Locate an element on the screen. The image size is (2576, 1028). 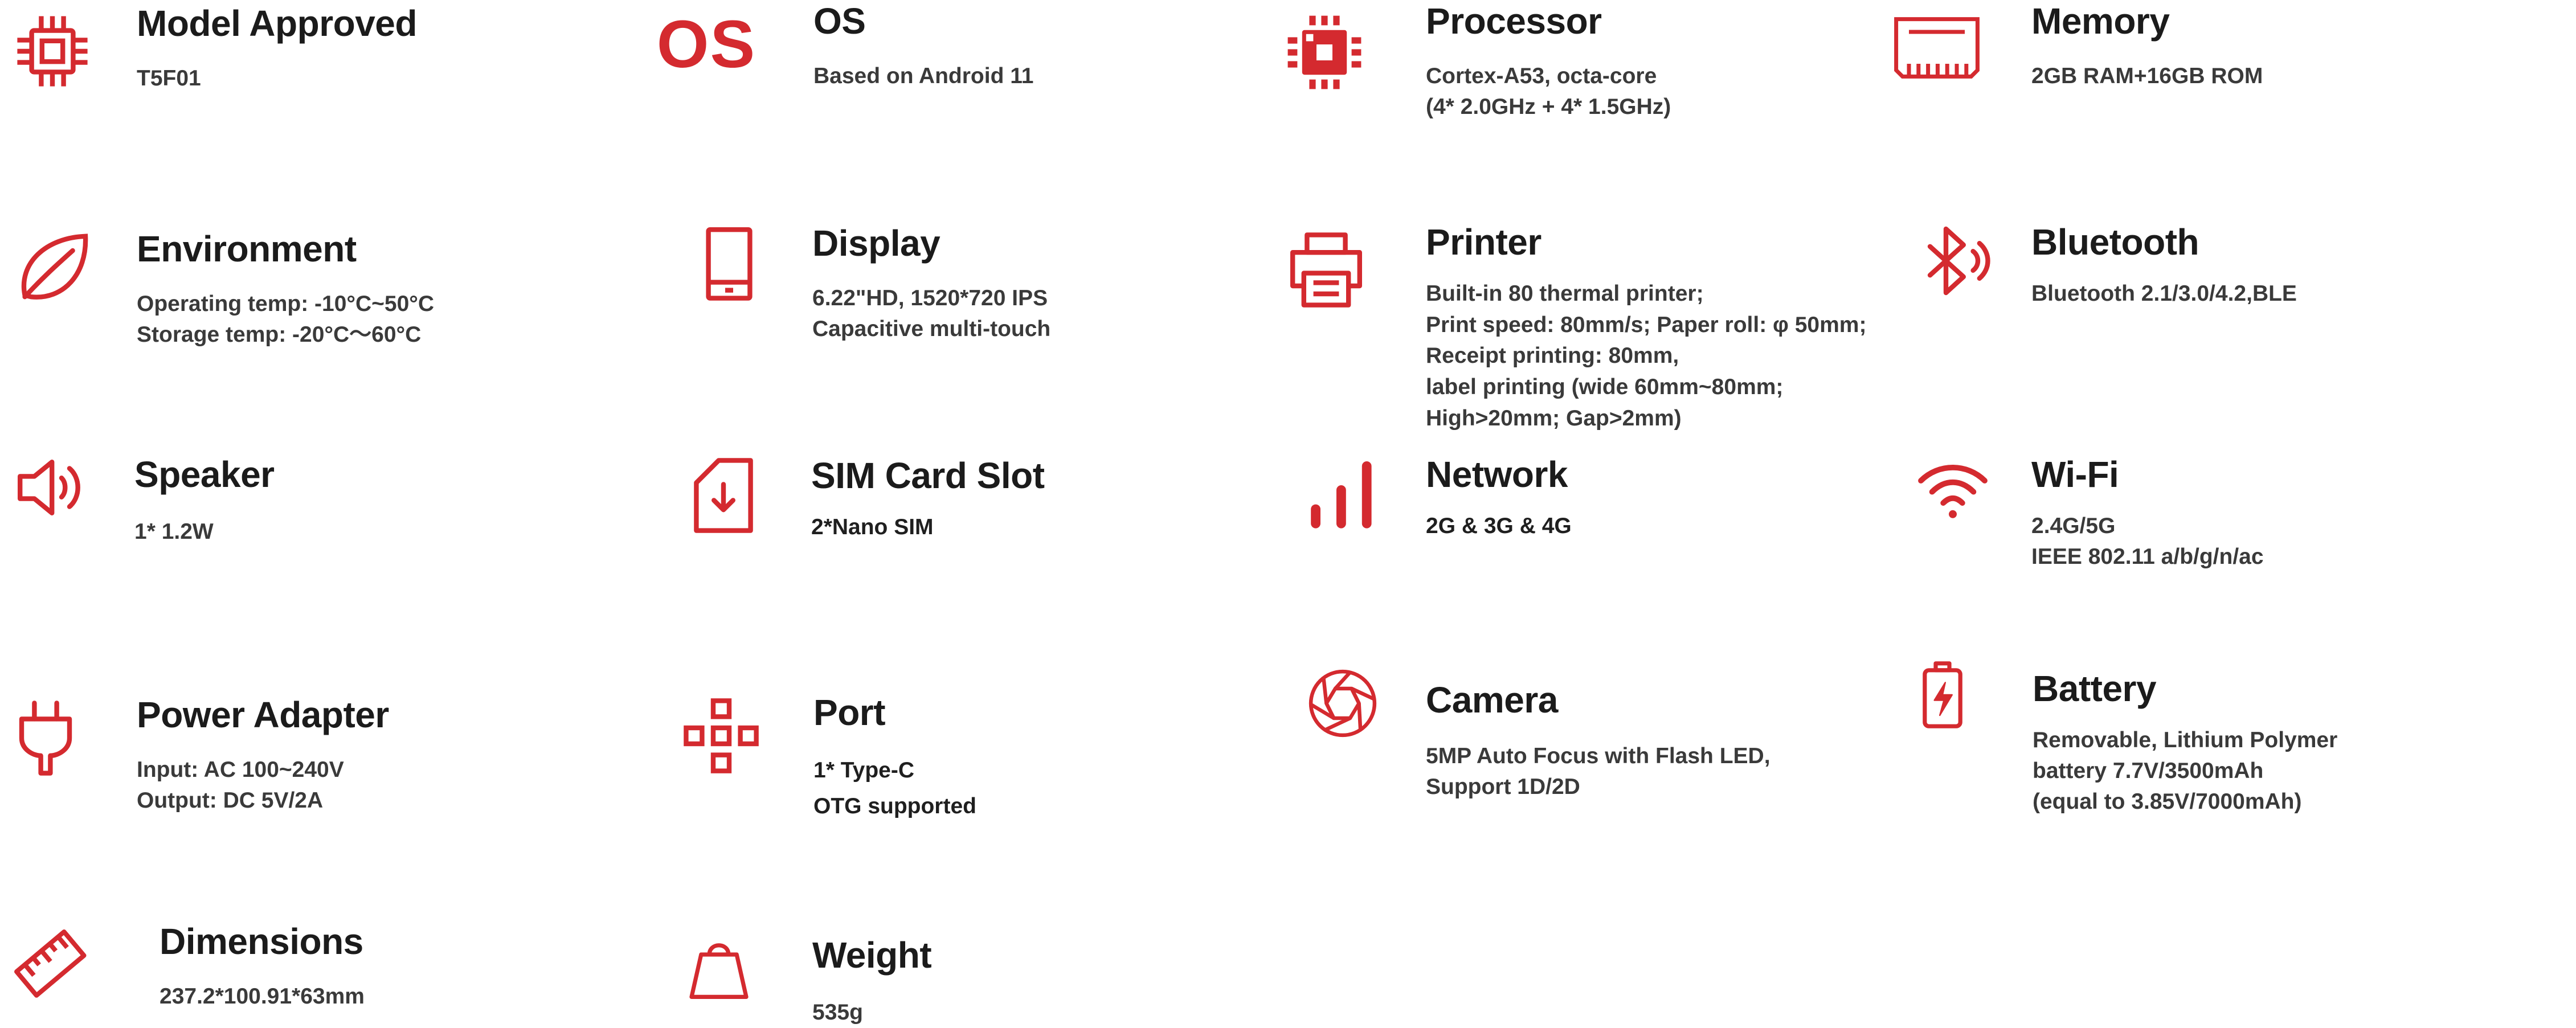
spec-line: T5F01 is located at coordinates (169, 78).